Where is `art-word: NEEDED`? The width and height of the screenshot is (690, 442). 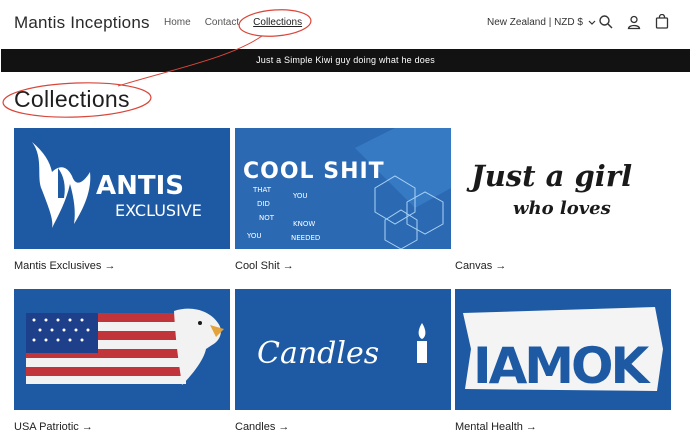
art-word: NEEDED is located at coordinates (305, 238).